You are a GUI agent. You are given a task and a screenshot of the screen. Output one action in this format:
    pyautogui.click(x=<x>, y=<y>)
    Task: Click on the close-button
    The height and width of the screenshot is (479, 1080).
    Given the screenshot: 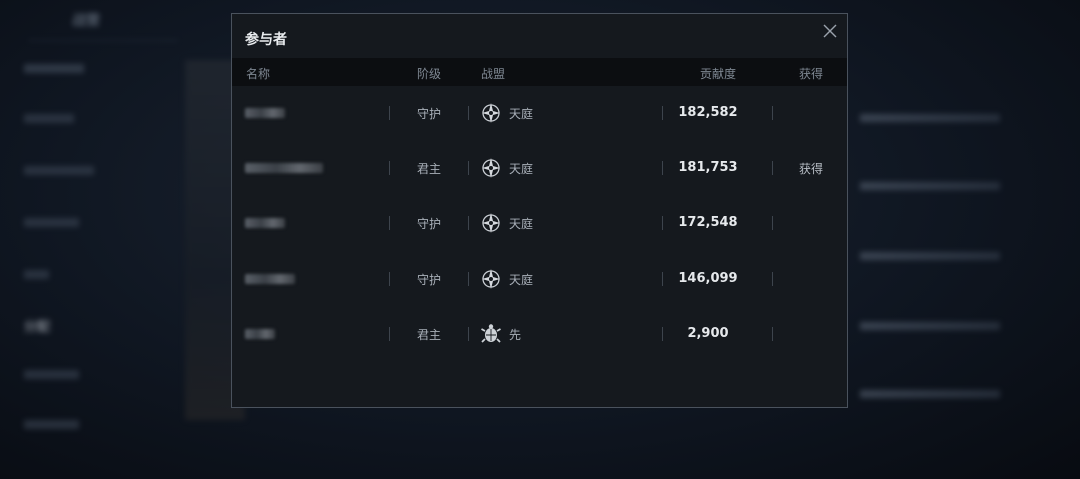 What is the action you would take?
    pyautogui.click(x=830, y=31)
    